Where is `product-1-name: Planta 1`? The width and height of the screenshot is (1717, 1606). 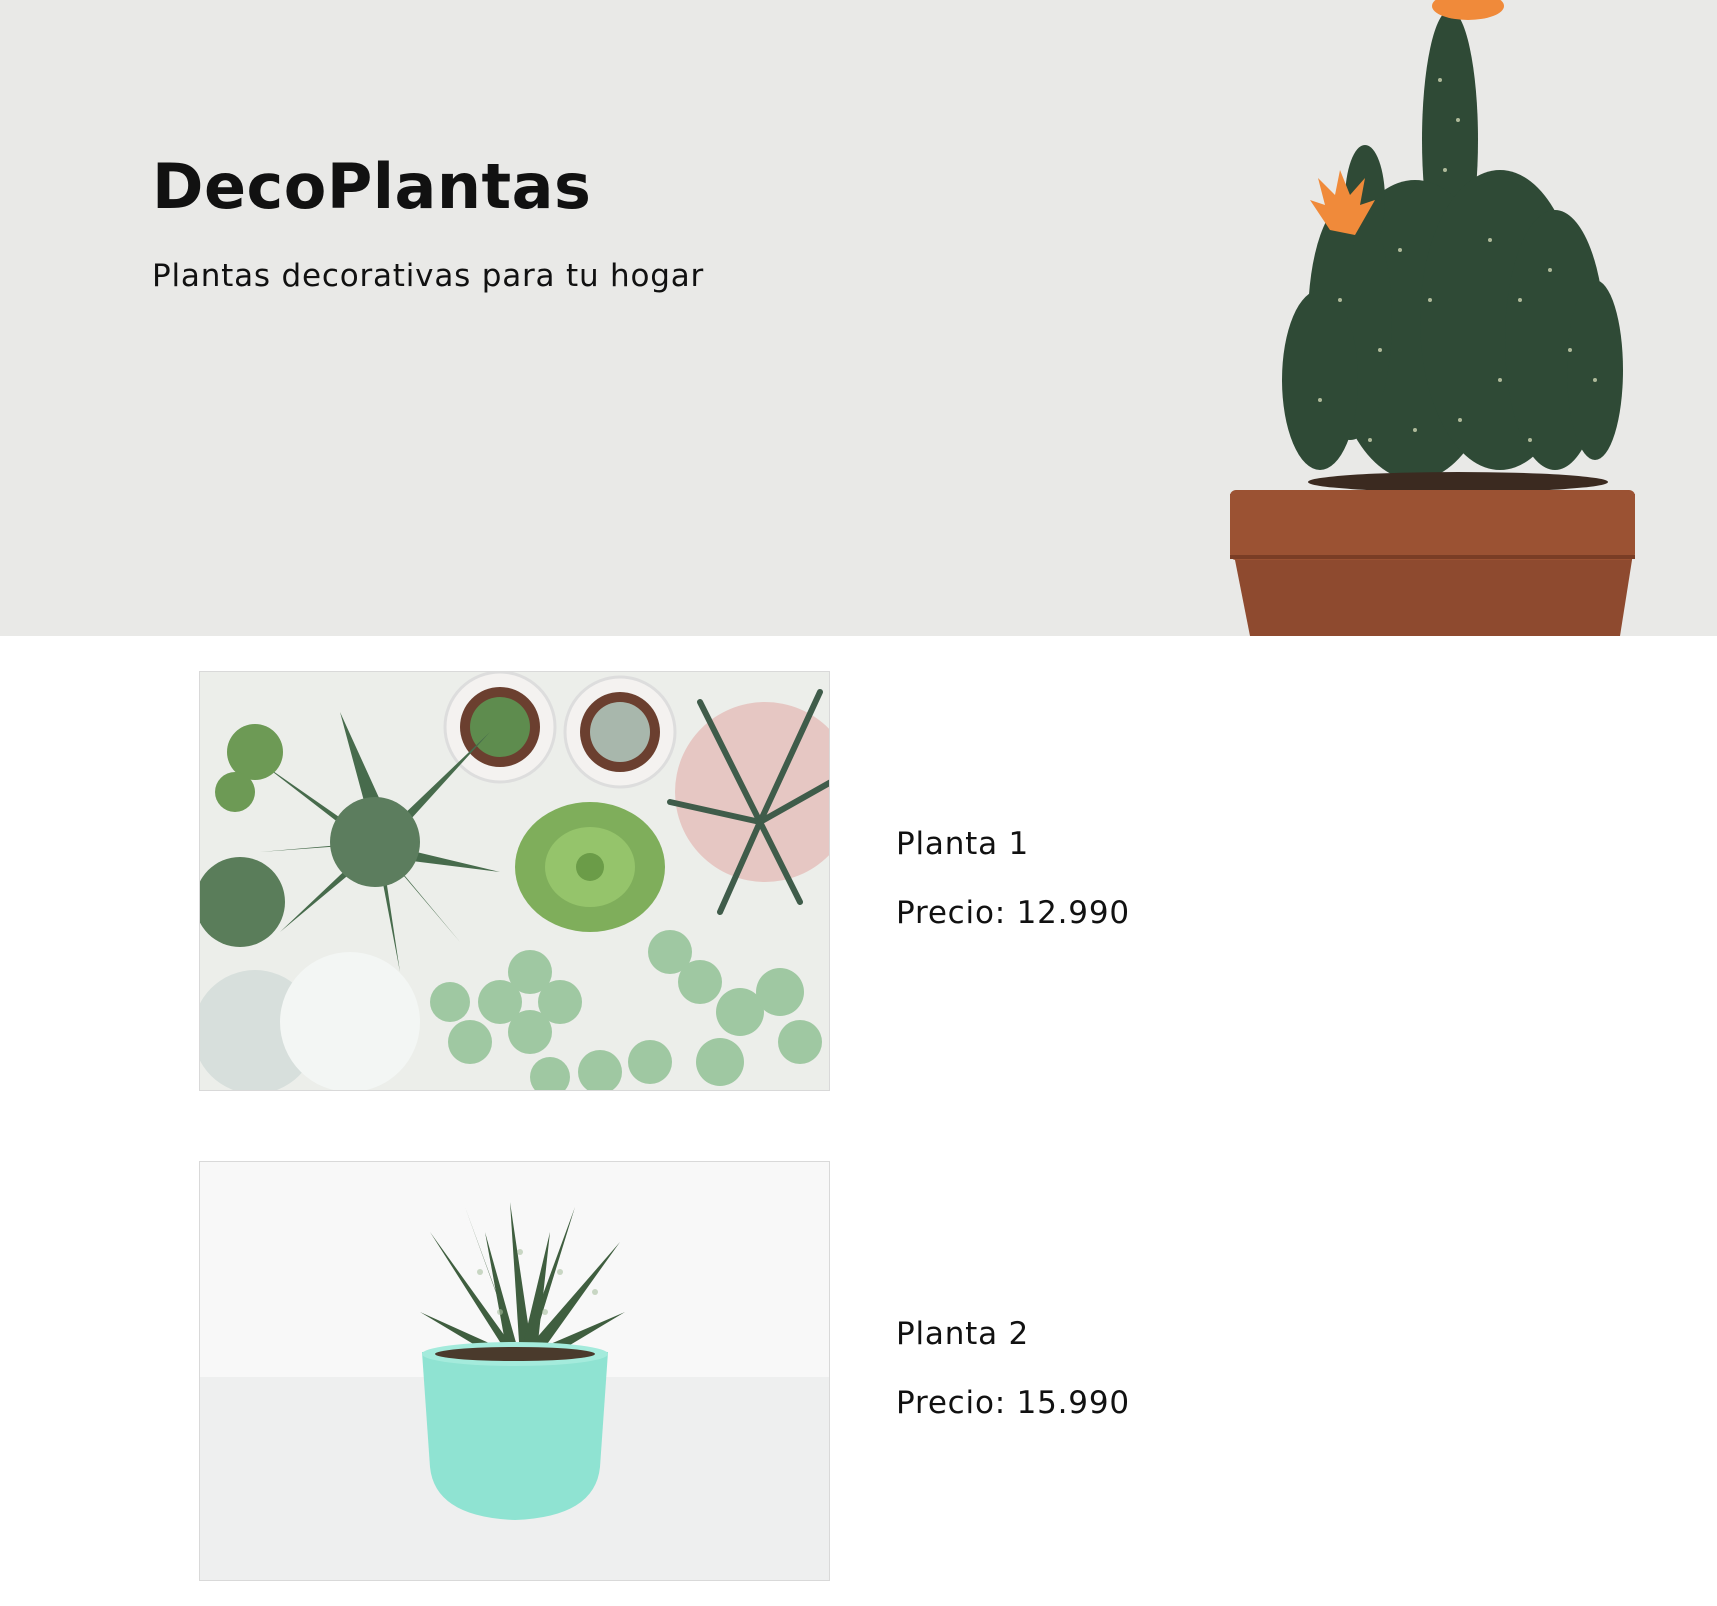 product-1-name: Planta 1 is located at coordinates (963, 844).